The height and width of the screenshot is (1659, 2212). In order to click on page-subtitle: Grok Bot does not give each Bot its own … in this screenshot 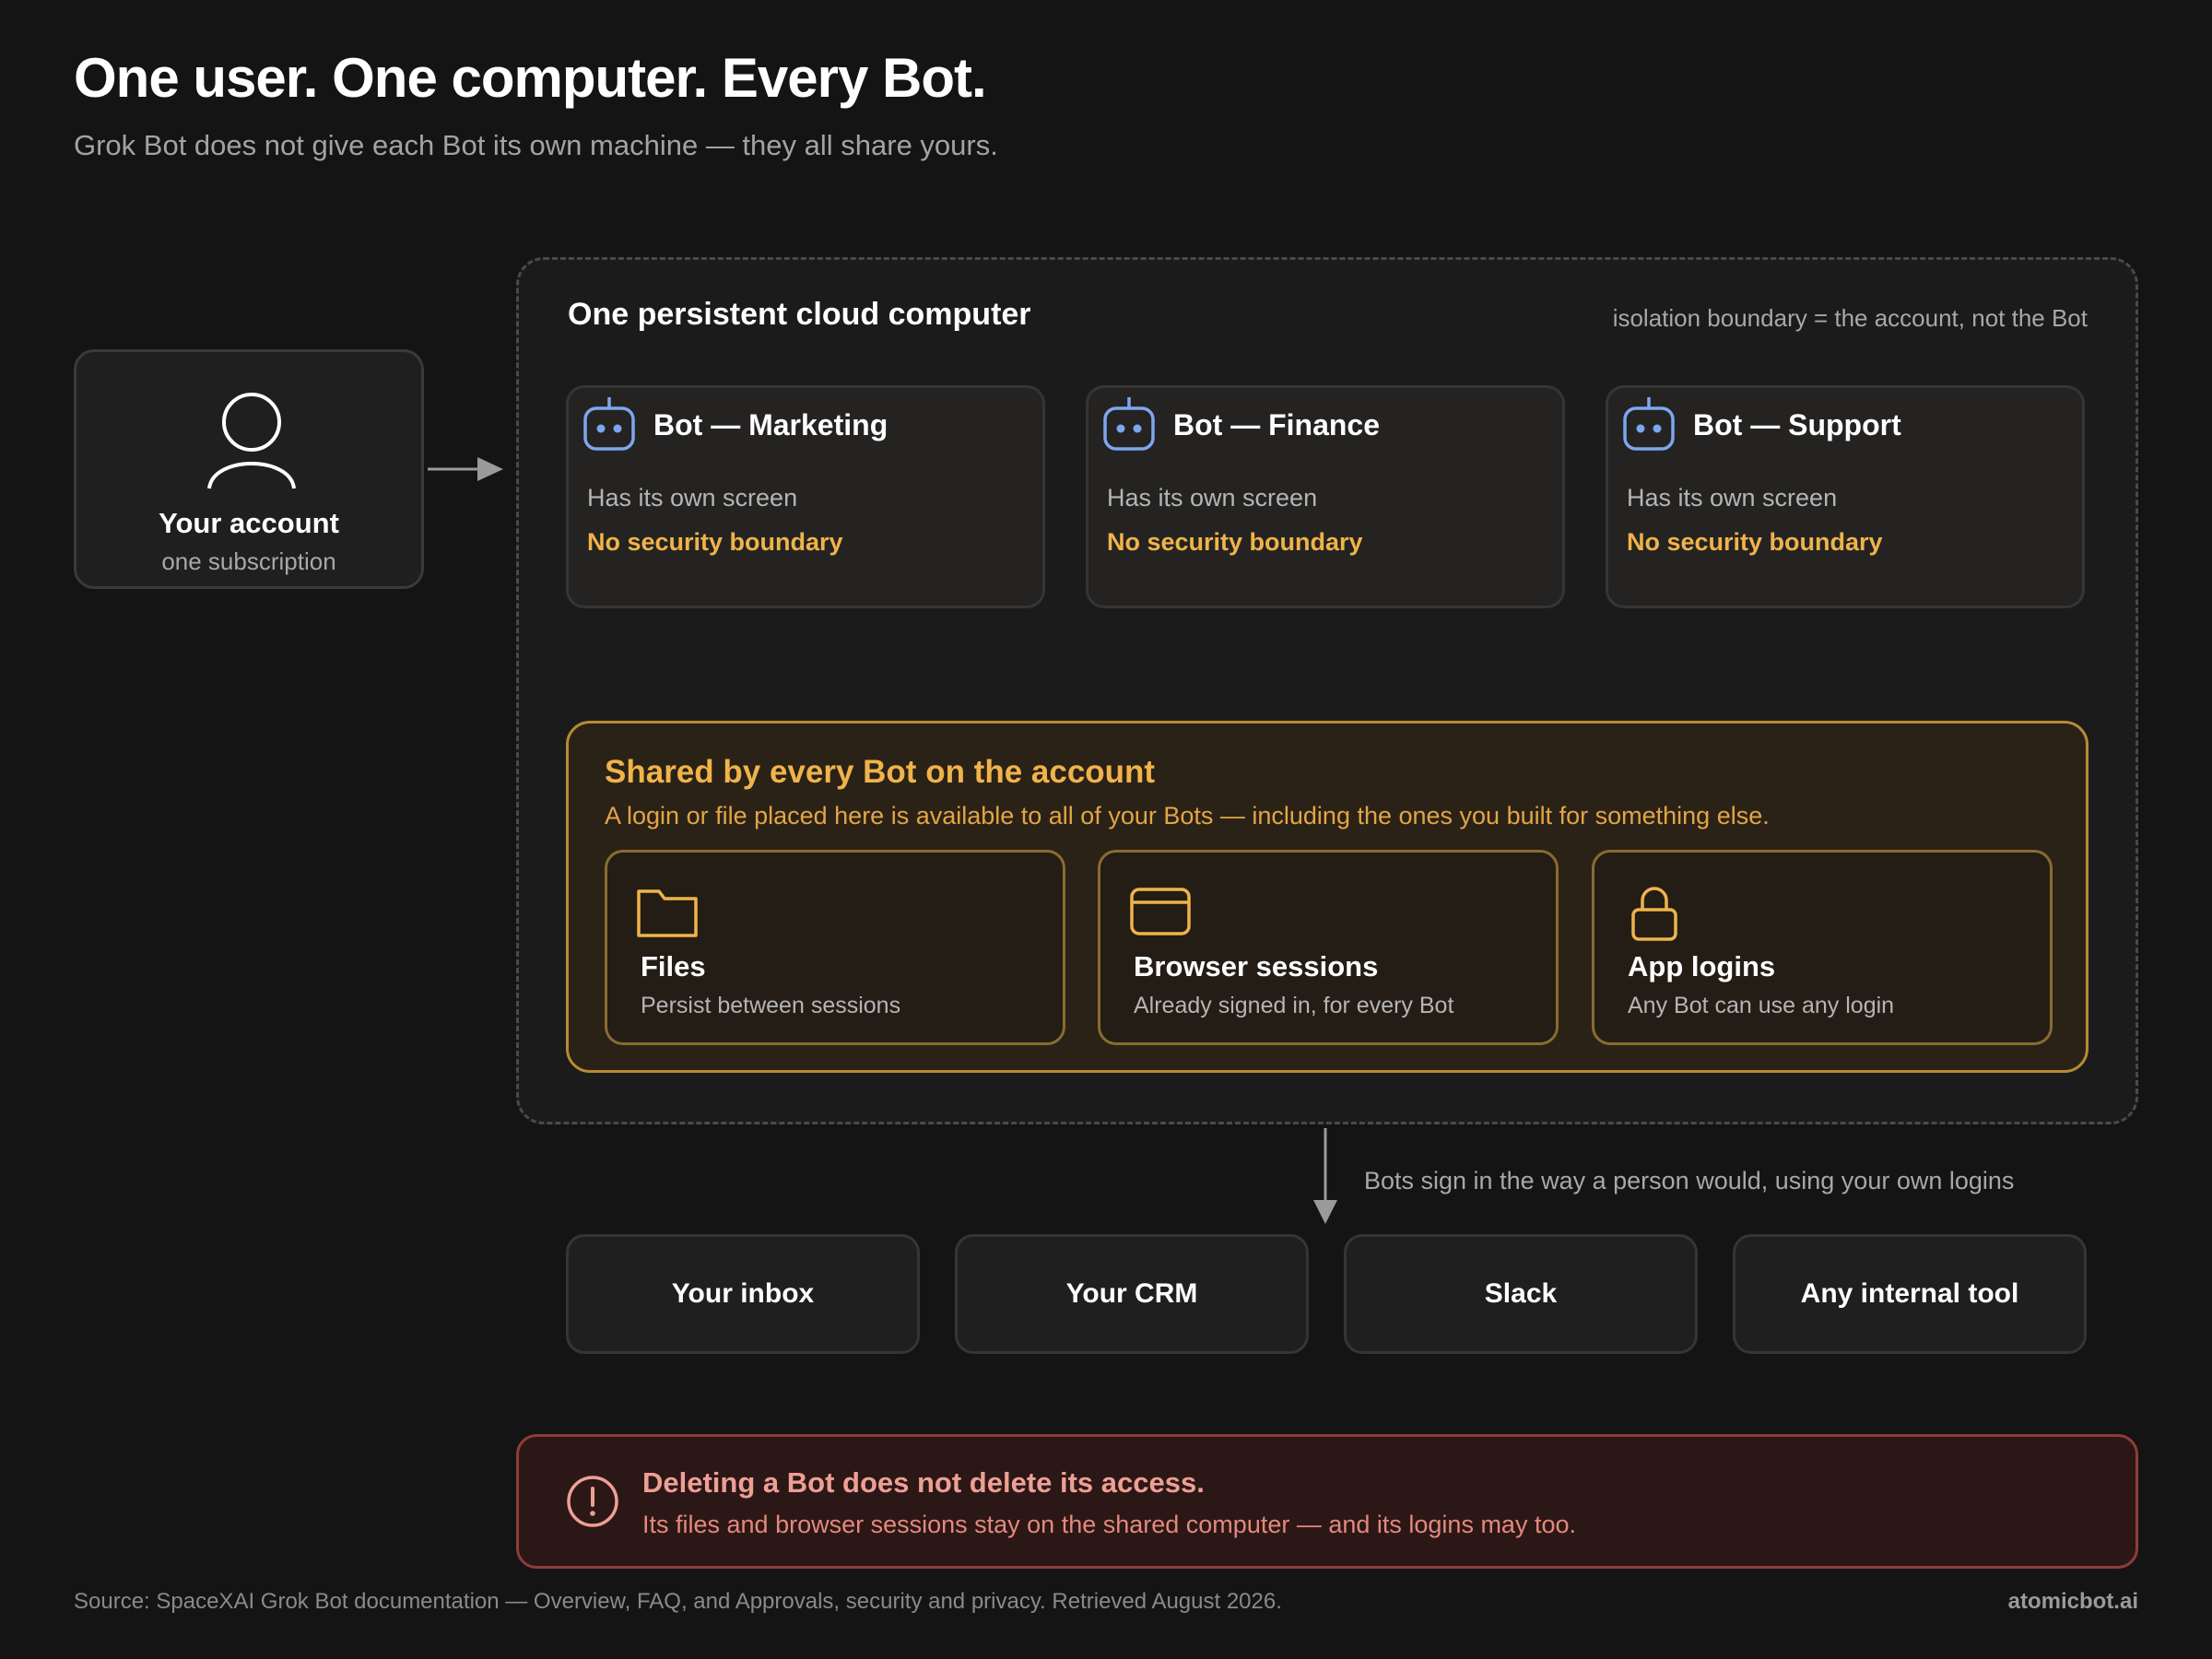, I will do `click(536, 145)`.